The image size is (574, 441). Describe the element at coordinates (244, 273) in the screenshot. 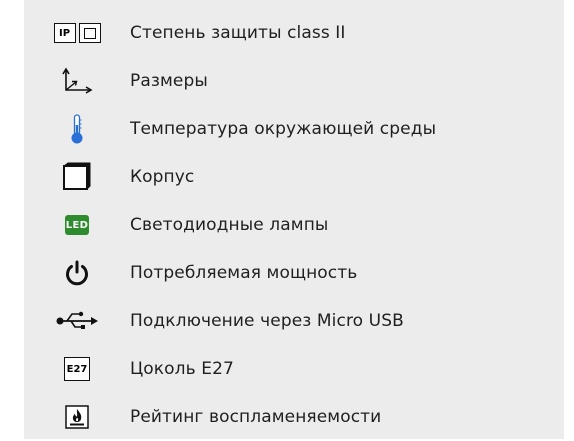

I see `legend-label-power: Потребляемая мощность` at that location.